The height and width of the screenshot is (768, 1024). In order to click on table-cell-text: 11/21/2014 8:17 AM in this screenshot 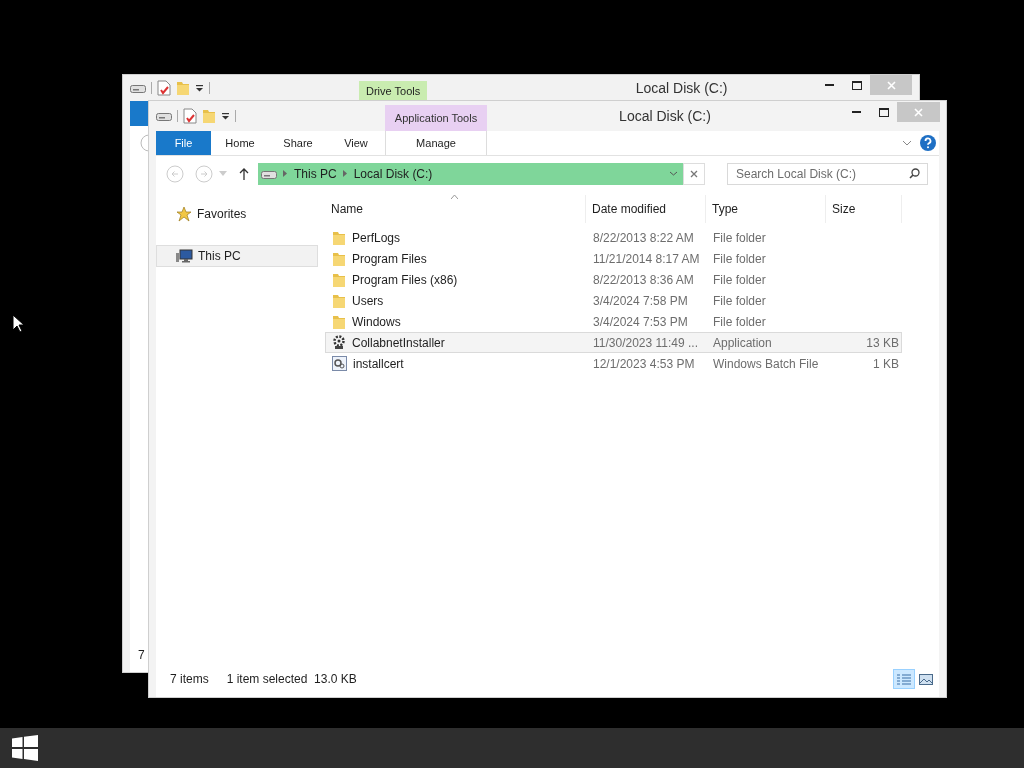, I will do `click(646, 259)`.